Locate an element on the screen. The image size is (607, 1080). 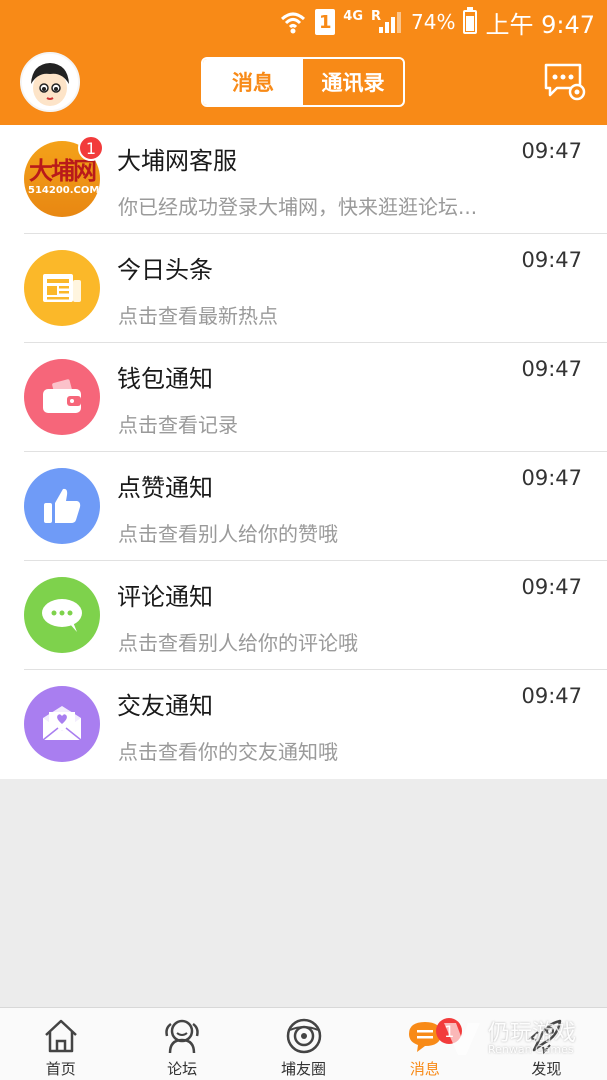
message-item-comments: 评论通知 点击查看别人给你的评论哦 09:47 is located at coordinates (303, 615).